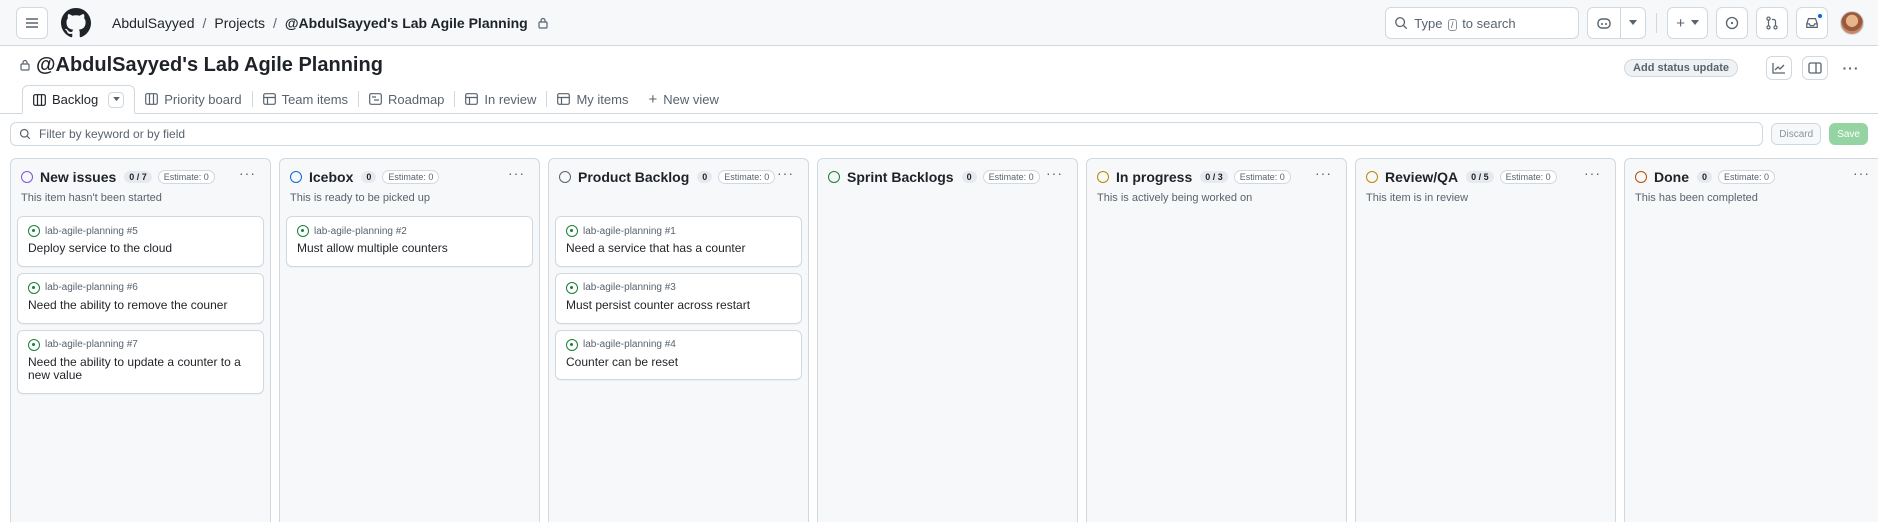 This screenshot has height=522, width=1878. I want to click on column-description: This has been completed, so click(1696, 198).